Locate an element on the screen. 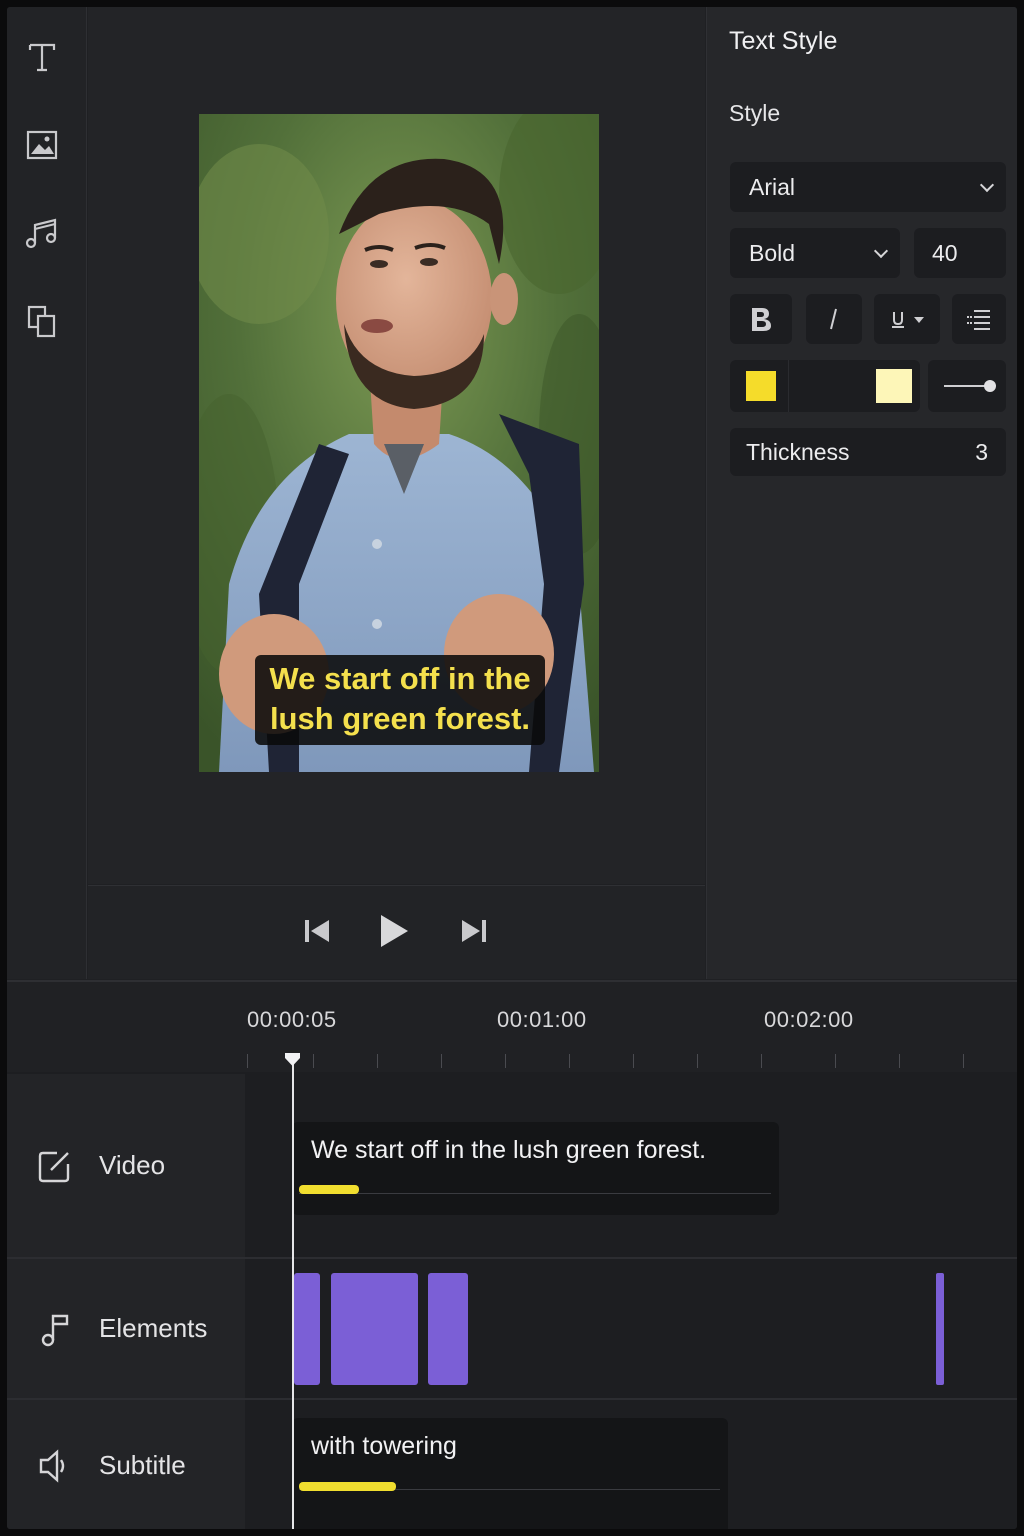 The width and height of the screenshot is (1024, 1536). list-icon is located at coordinates (978, 320).